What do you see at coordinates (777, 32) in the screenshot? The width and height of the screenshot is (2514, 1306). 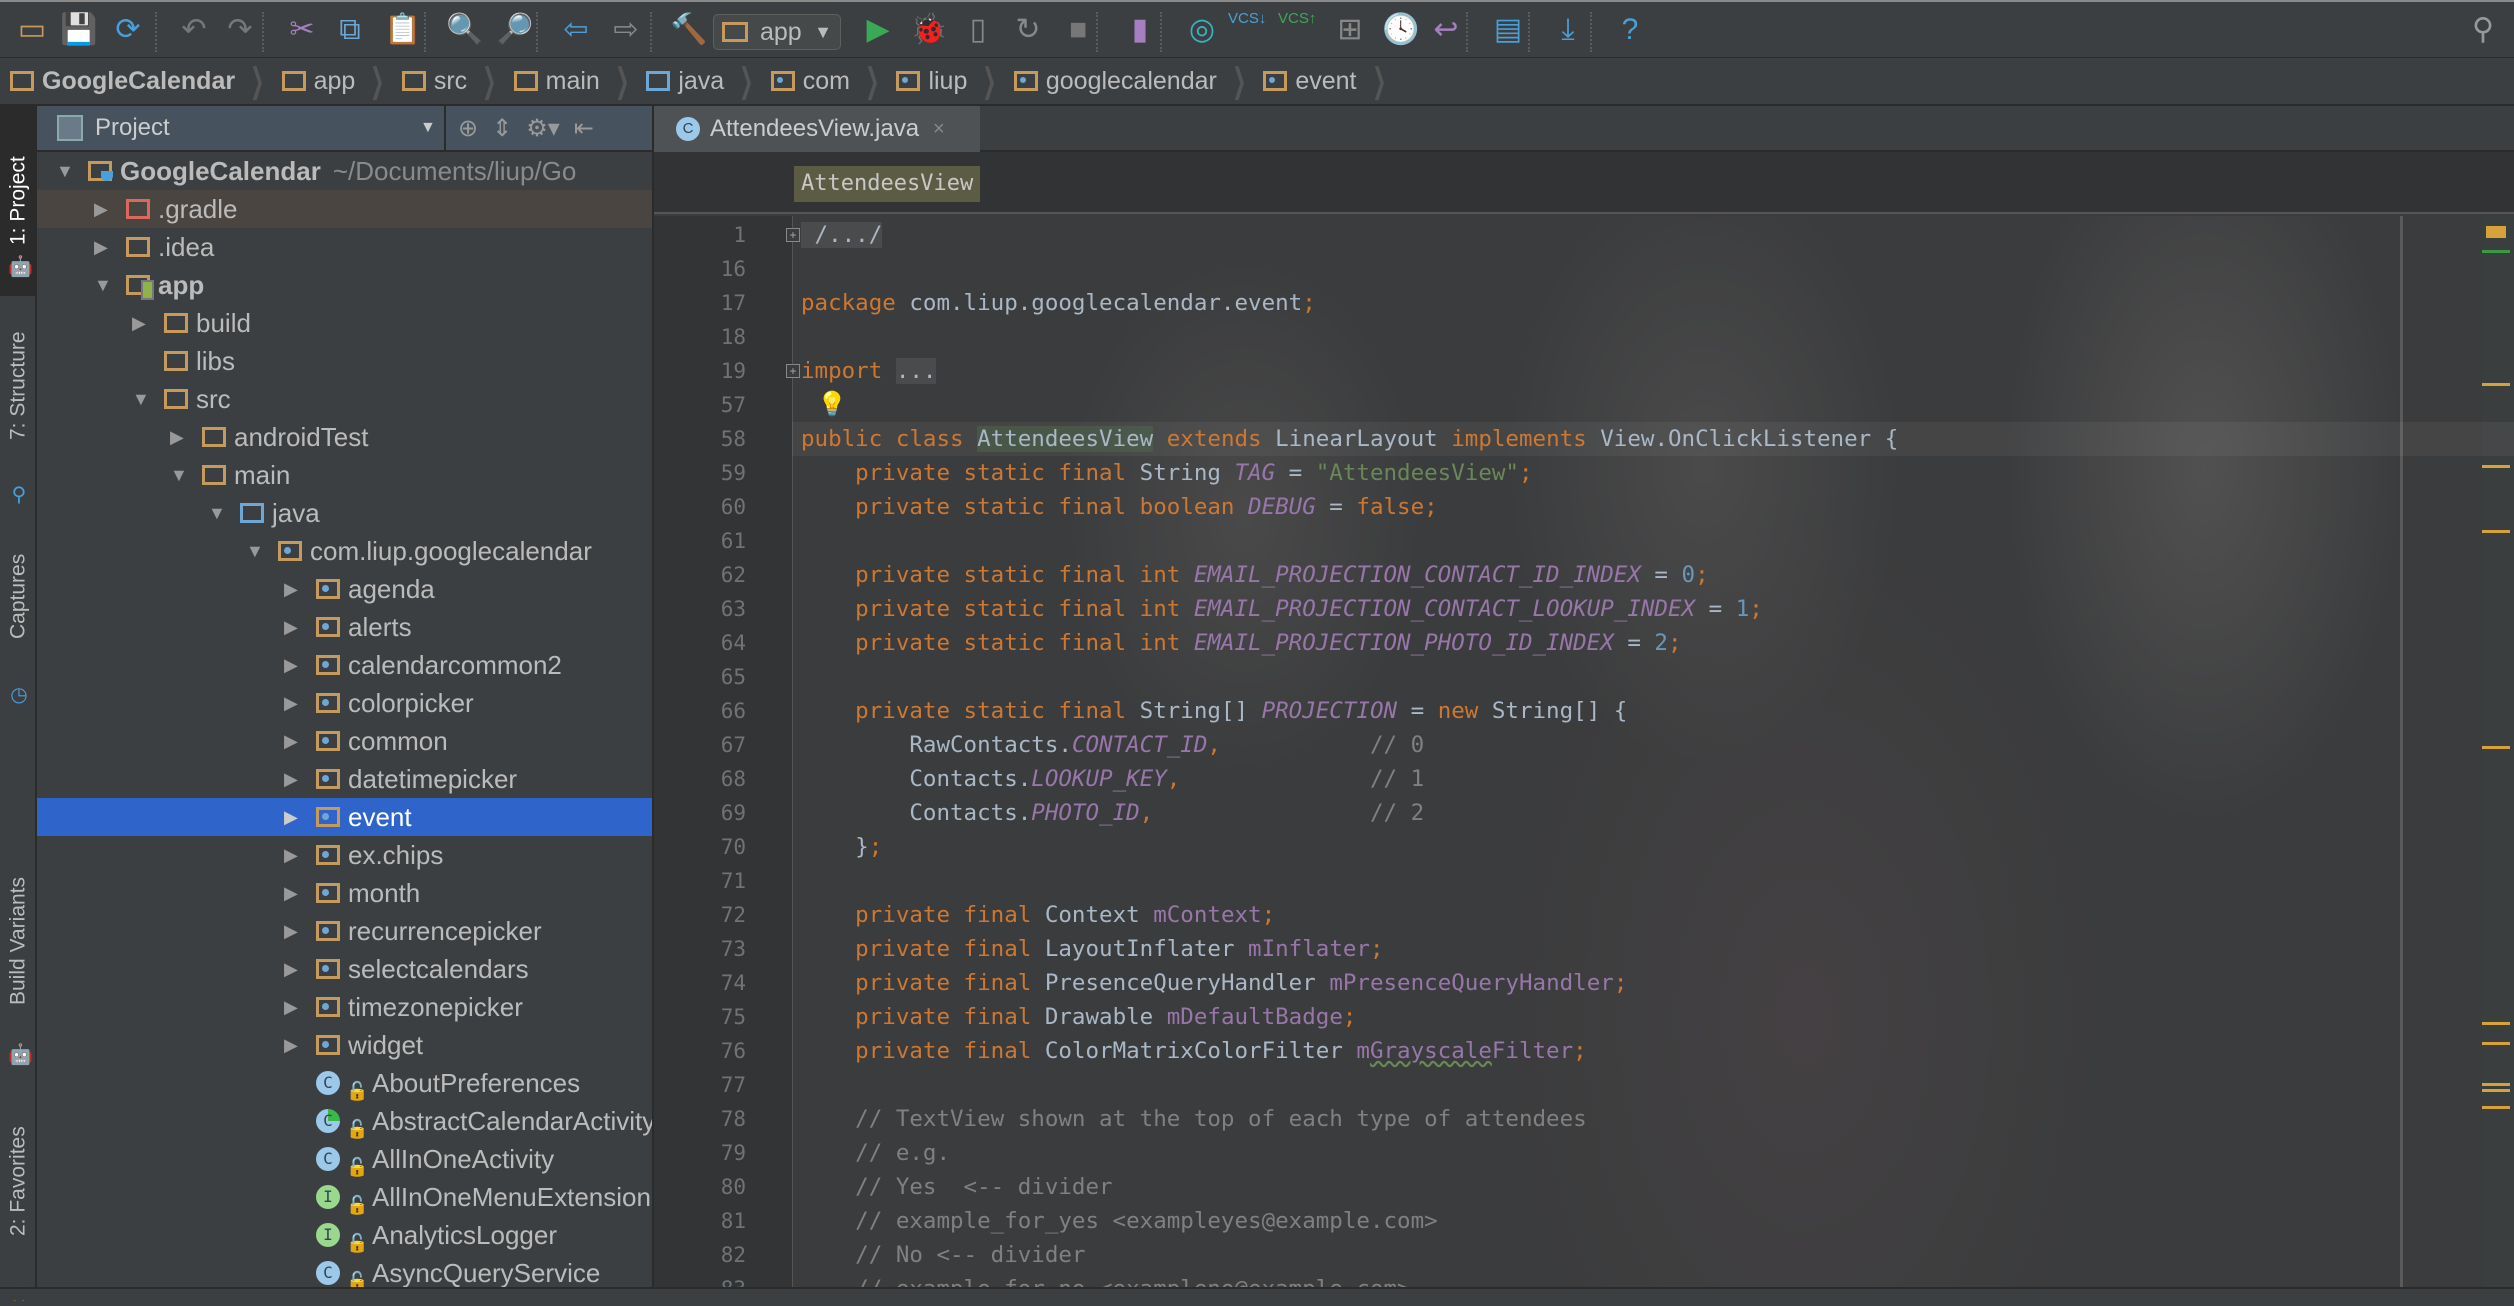 I see `run-configuration-dropdown: app ▼` at bounding box center [777, 32].